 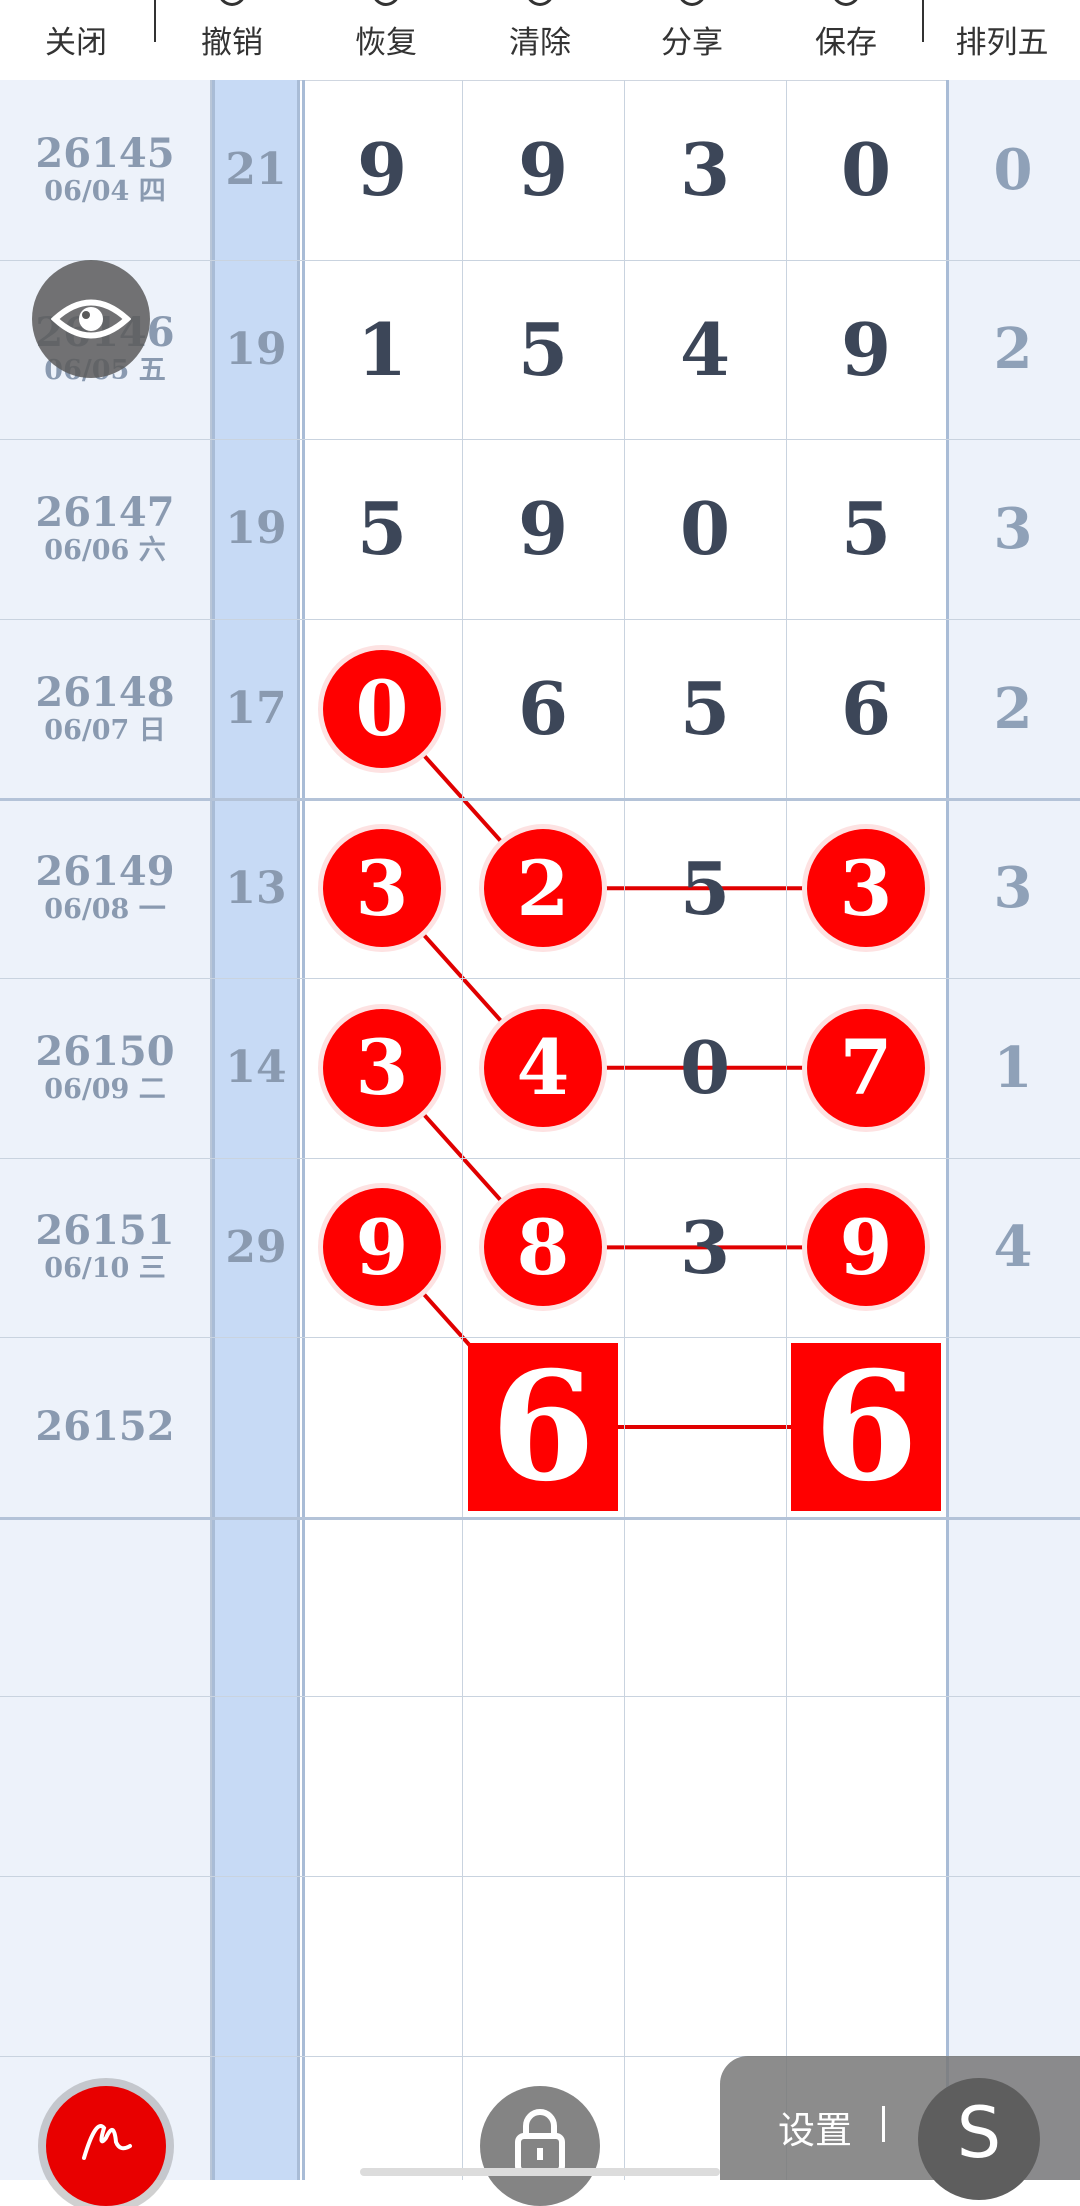 What do you see at coordinates (105, 1231) in the screenshot?
I see `issue-number: 26151` at bounding box center [105, 1231].